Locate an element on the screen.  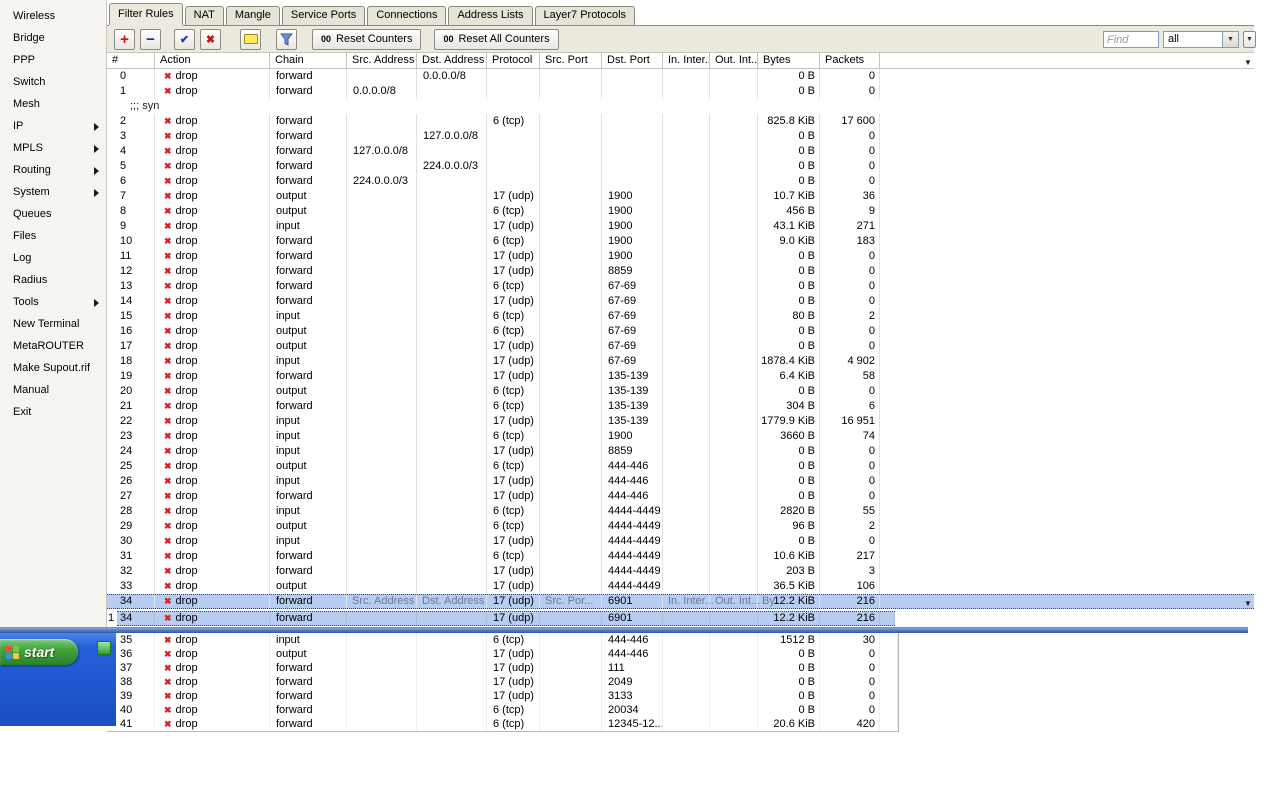
table-row: 36 ✖ drop output 17 (udp) 444-446 0 B0 is located at coordinates (502, 654).